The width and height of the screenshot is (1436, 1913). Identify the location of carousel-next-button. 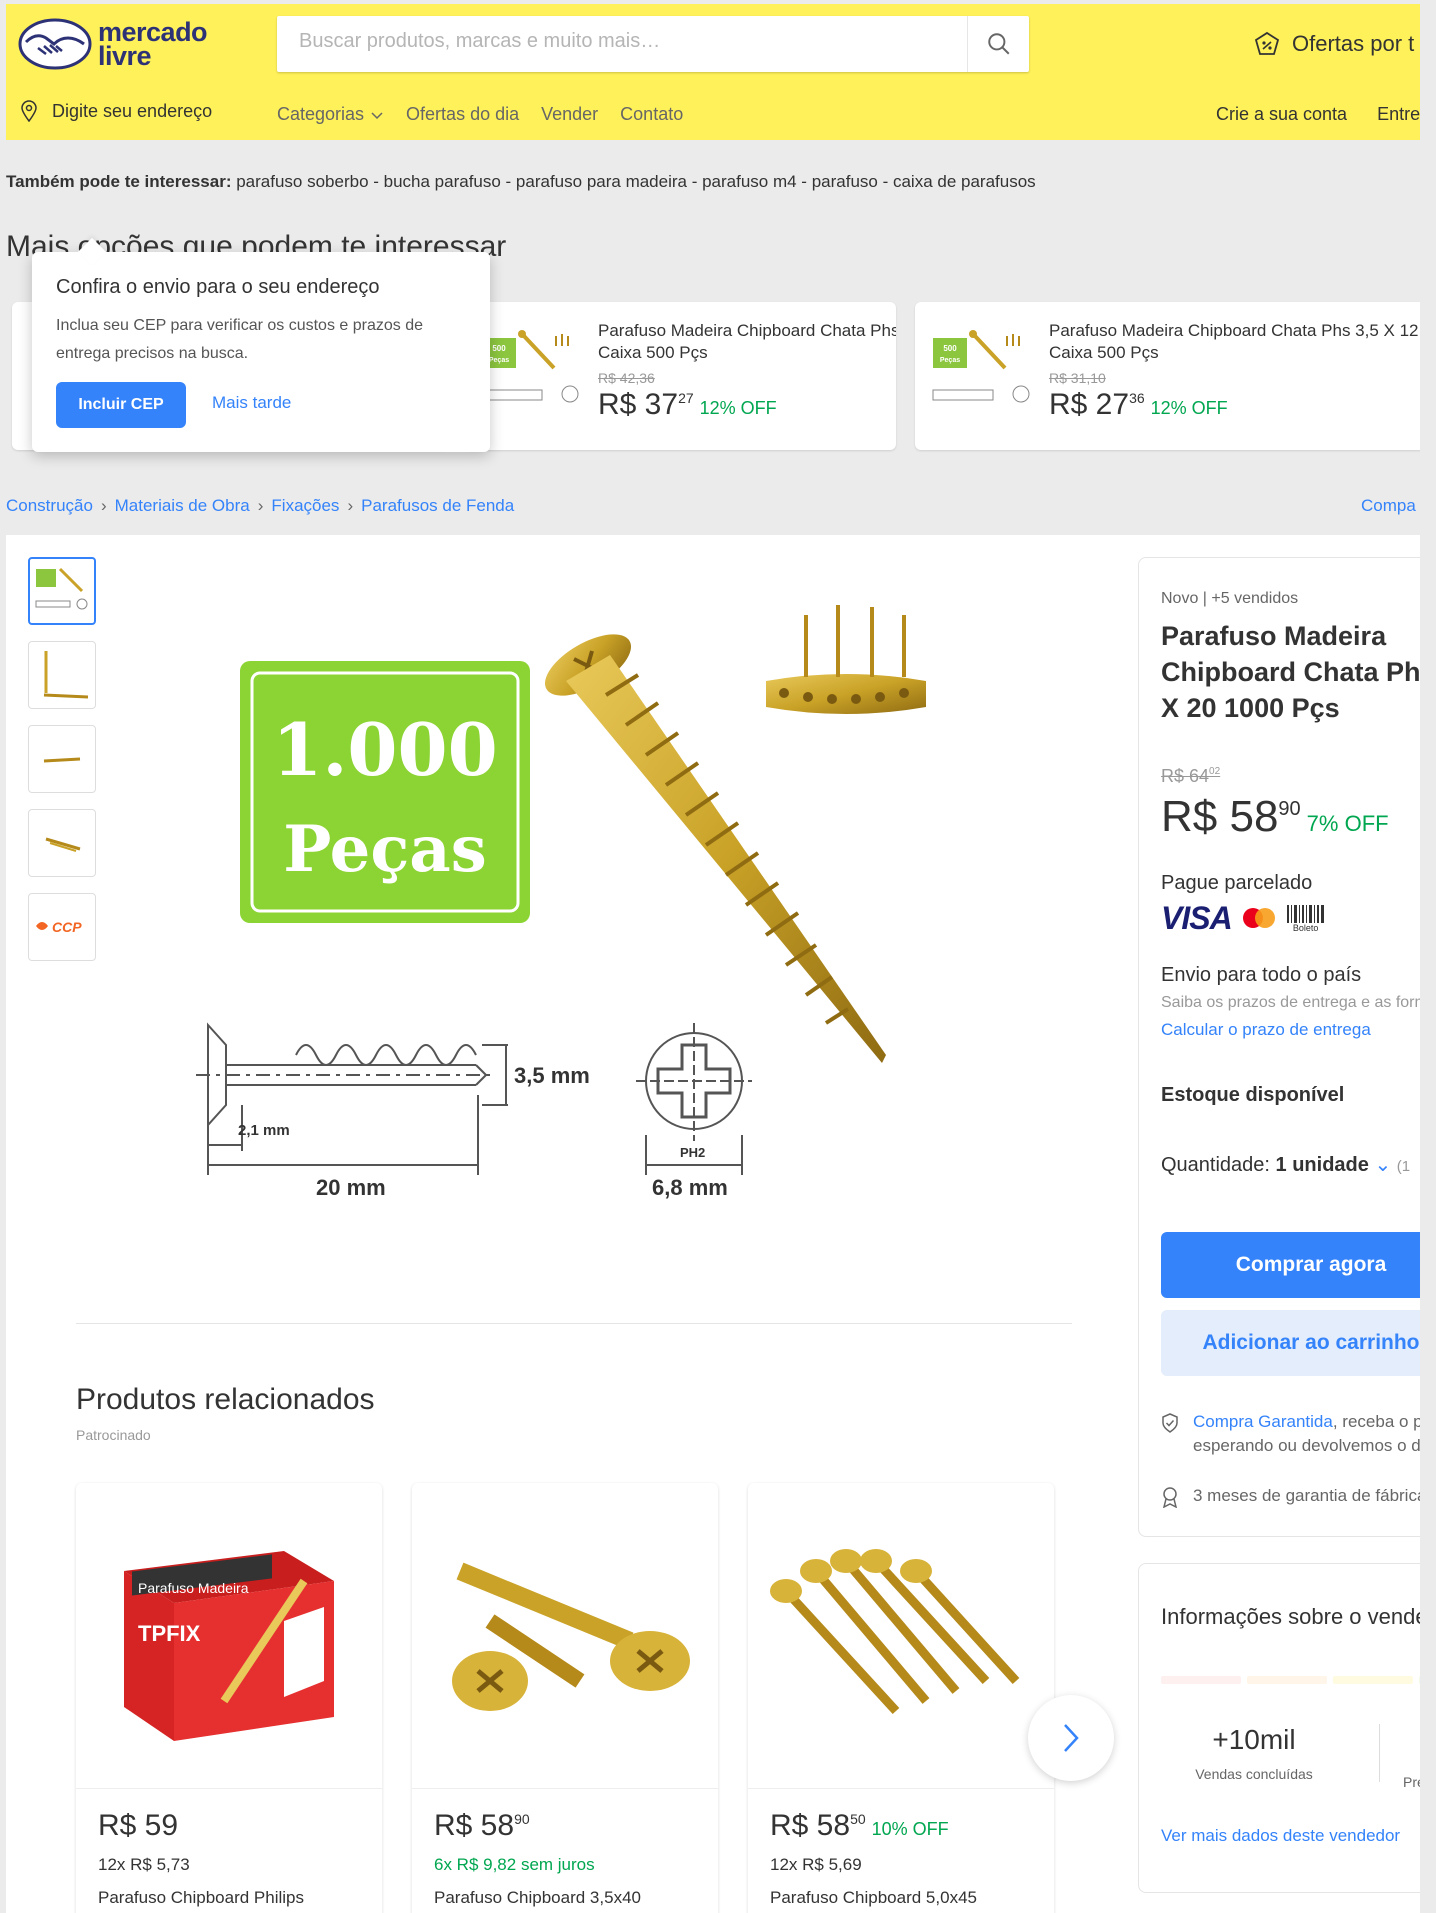
(1071, 1738).